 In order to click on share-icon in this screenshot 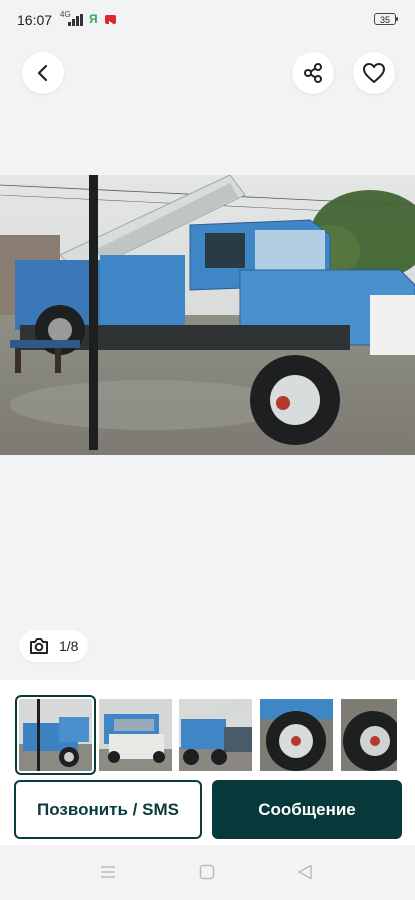, I will do `click(313, 73)`.